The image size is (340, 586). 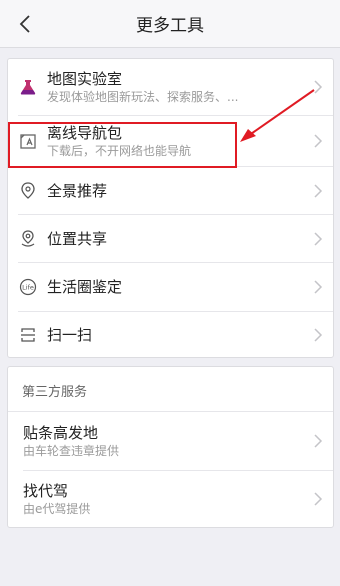 What do you see at coordinates (61, 432) in the screenshot?
I see `list-item-label: 贴条高发地` at bounding box center [61, 432].